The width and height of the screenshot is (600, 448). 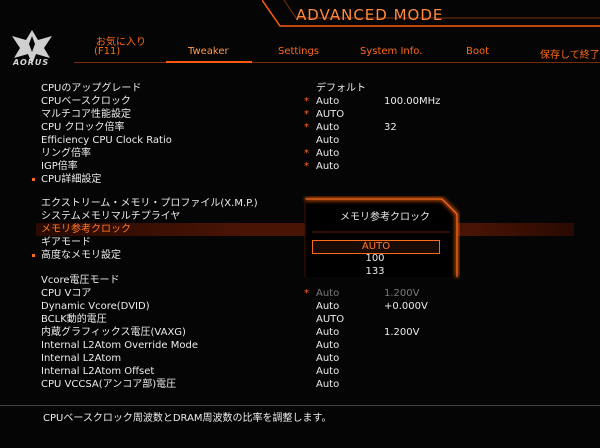 What do you see at coordinates (406, 306) in the screenshot?
I see `setting-current-value: +0.000V` at bounding box center [406, 306].